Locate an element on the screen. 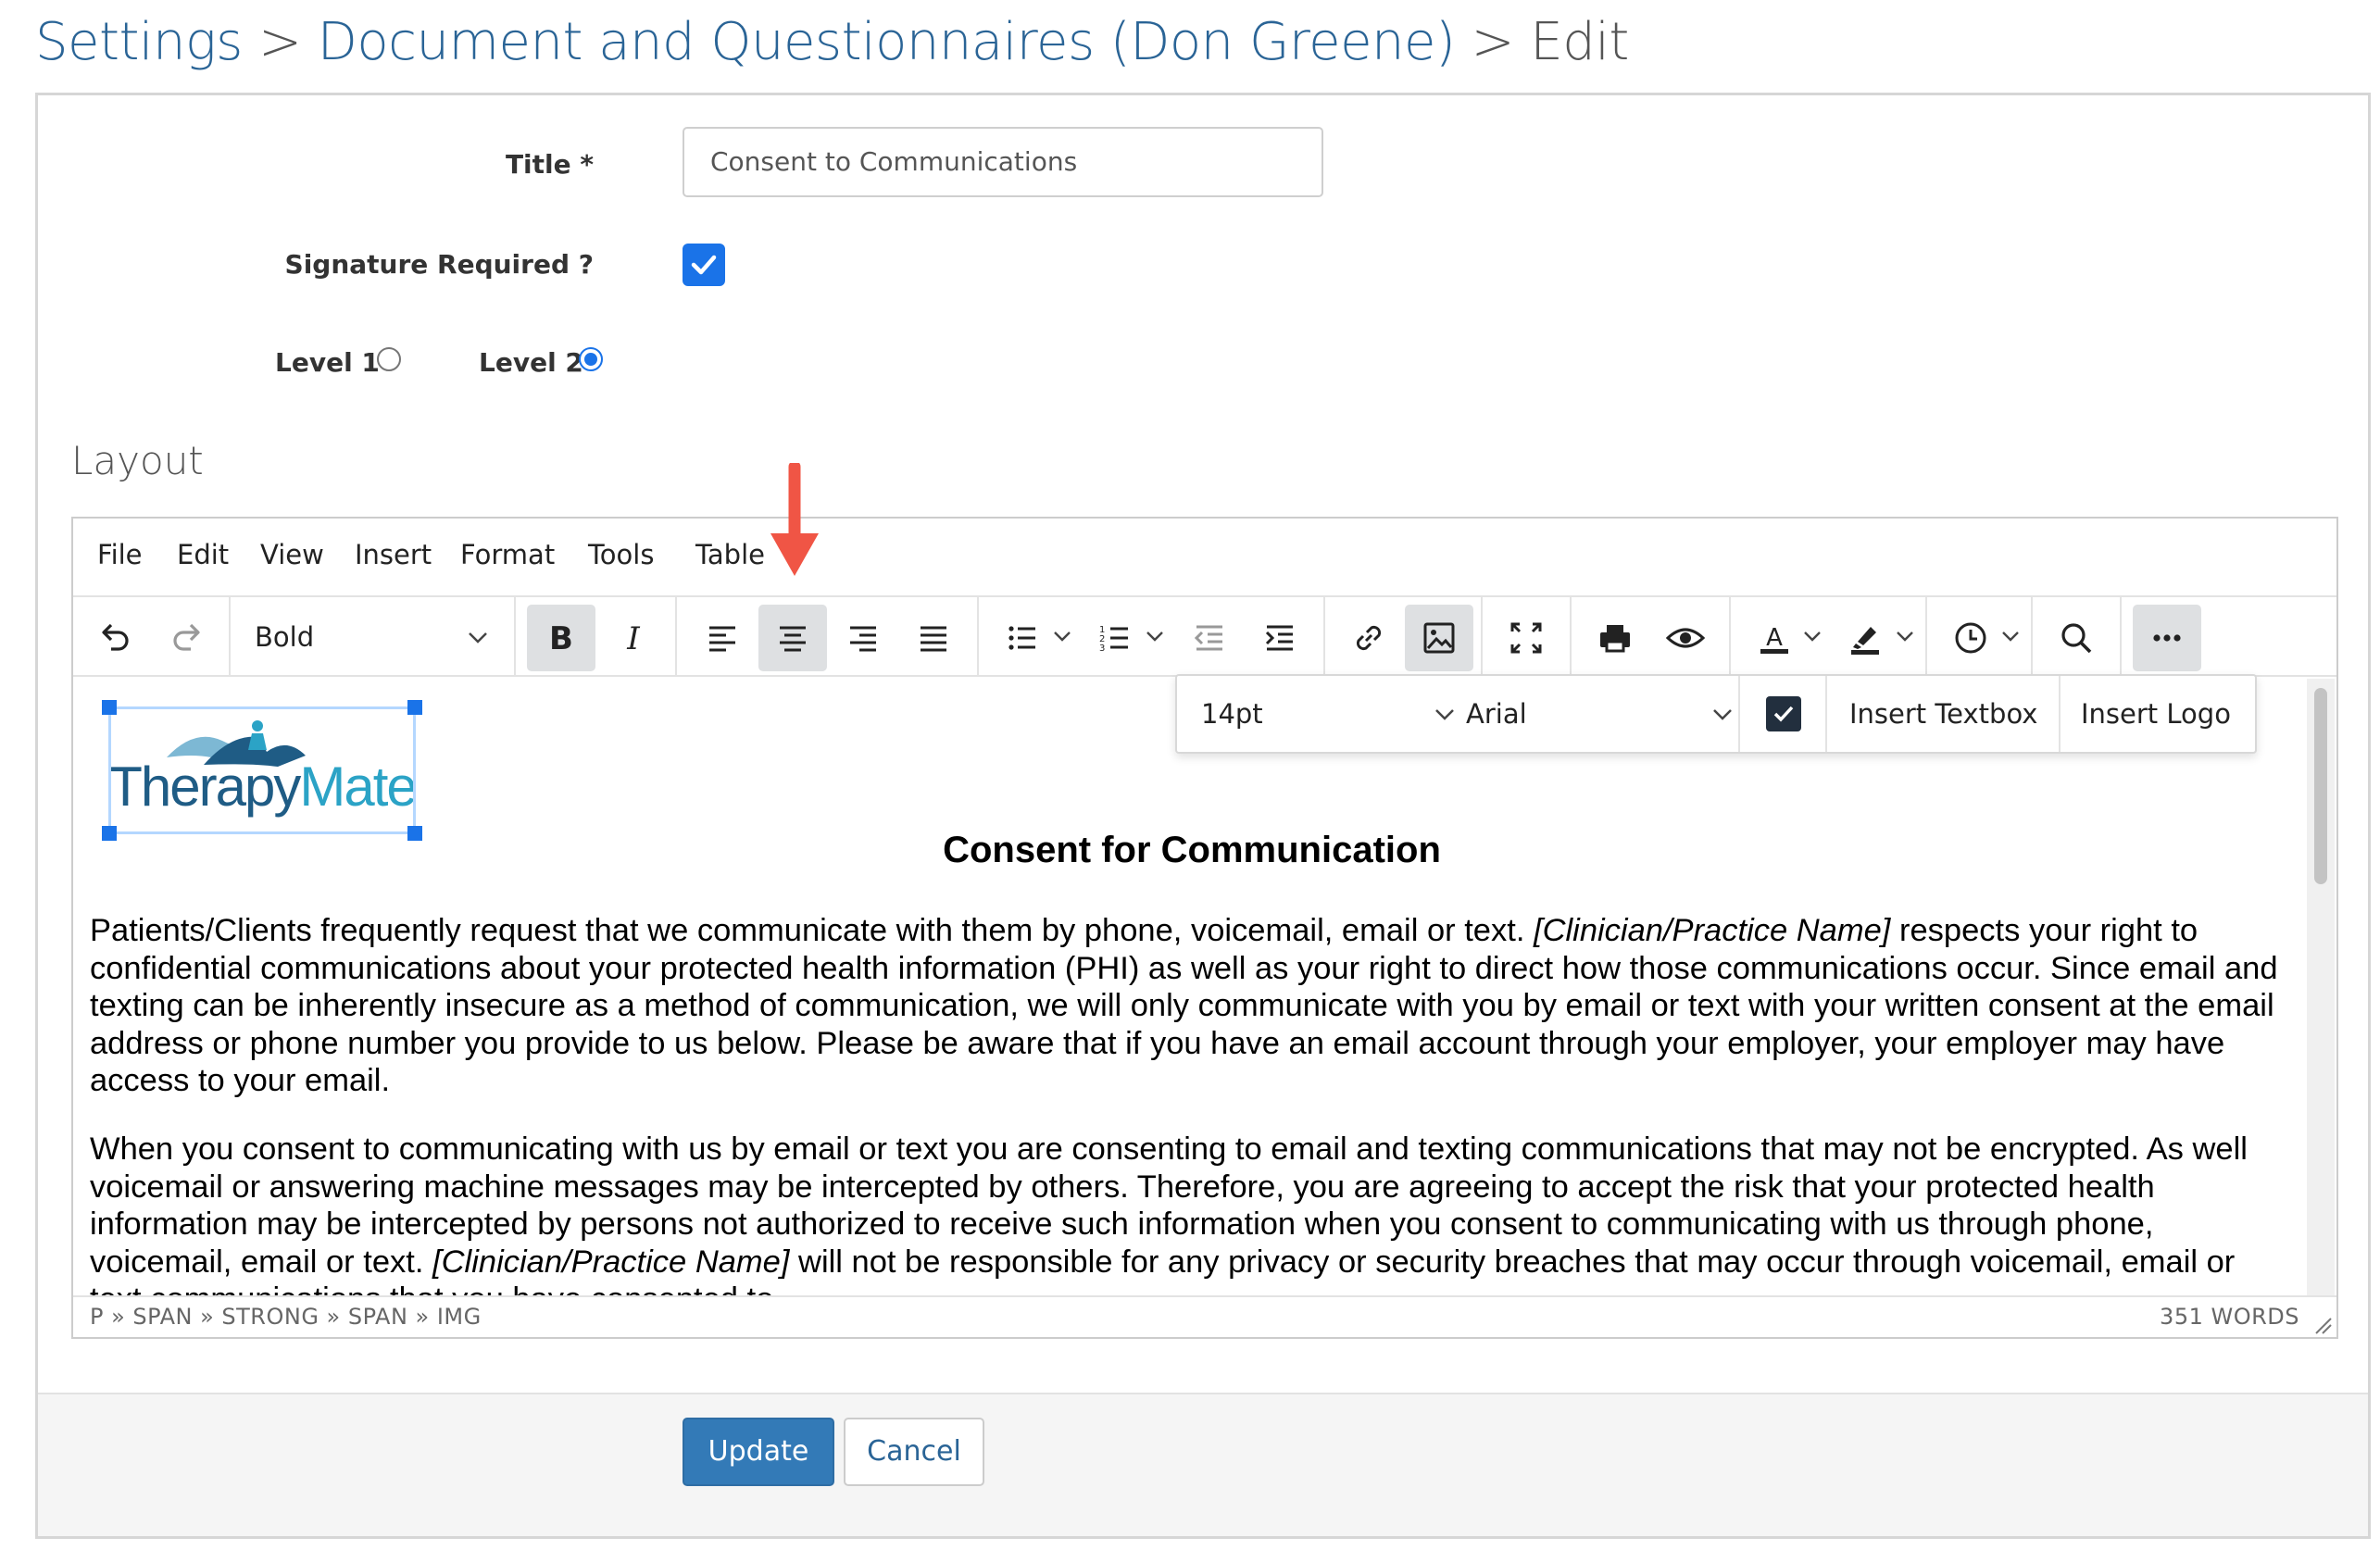 The image size is (2380, 1550). document-heading: Consent for Communication is located at coordinates (1192, 850).